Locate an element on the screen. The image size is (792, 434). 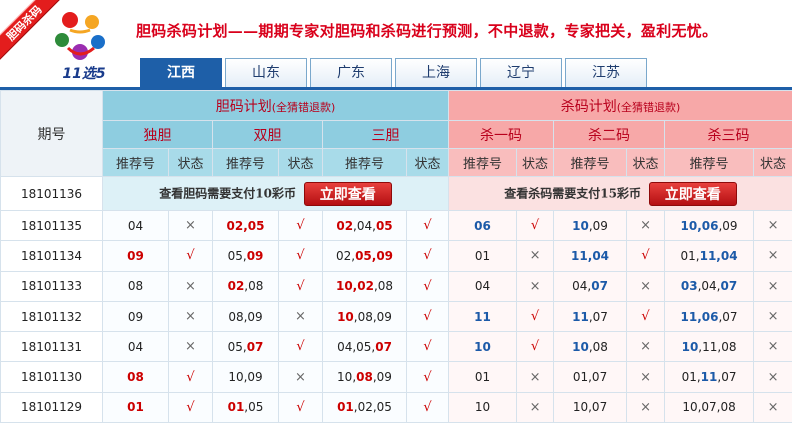
tab-shandong: 山东 is located at coordinates (266, 72).